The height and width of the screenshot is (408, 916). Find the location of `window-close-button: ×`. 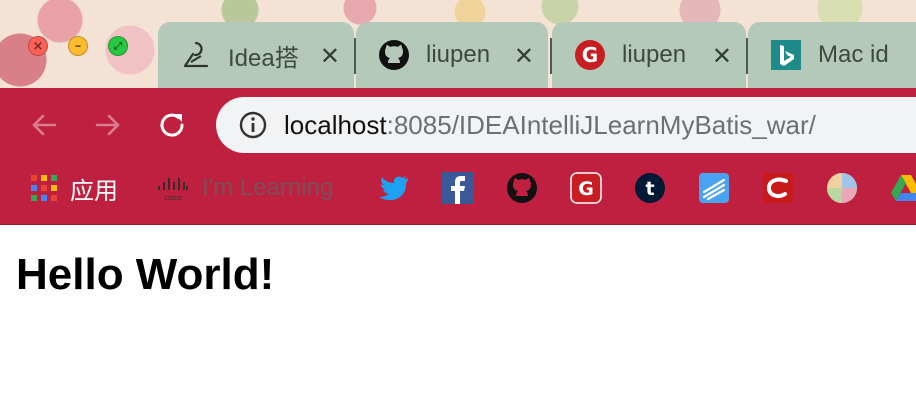

window-close-button: × is located at coordinates (38, 46).